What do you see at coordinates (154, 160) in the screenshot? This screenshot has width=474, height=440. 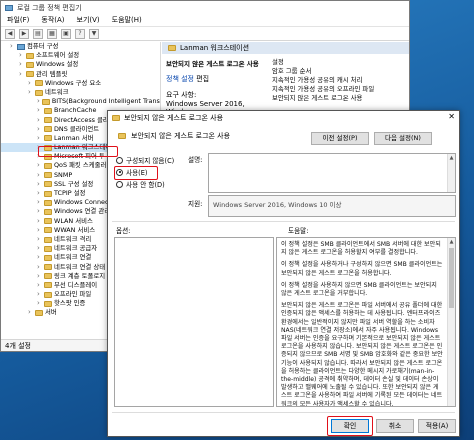 I see `radio-not-configured: 구성되지 않음(C)` at bounding box center [154, 160].